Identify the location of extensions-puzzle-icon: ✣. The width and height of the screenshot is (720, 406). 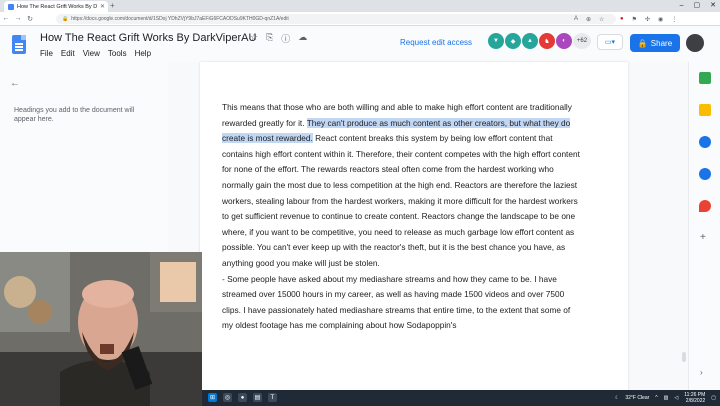
(647, 19).